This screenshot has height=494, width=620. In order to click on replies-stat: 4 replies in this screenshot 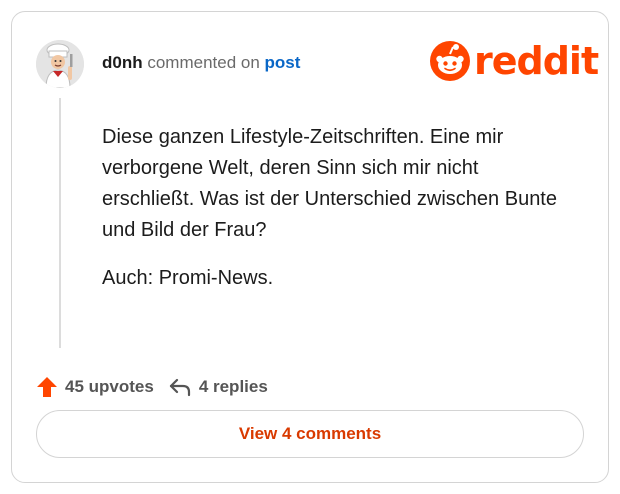, I will do `click(218, 387)`.